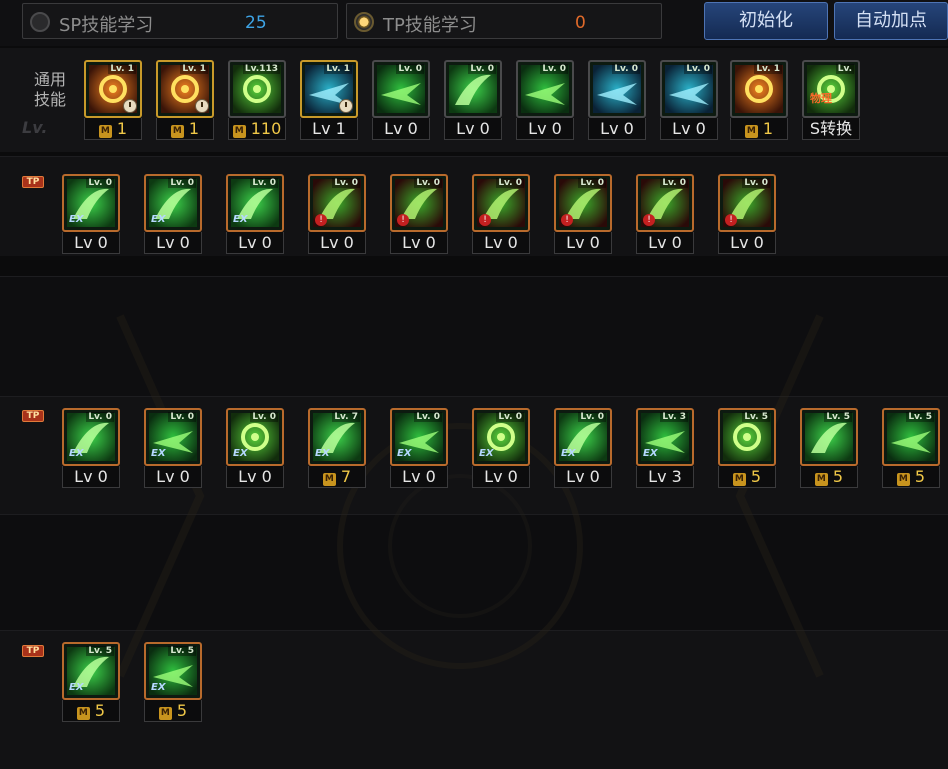  I want to click on skill-icon-frame: Lv. 1, so click(329, 89).